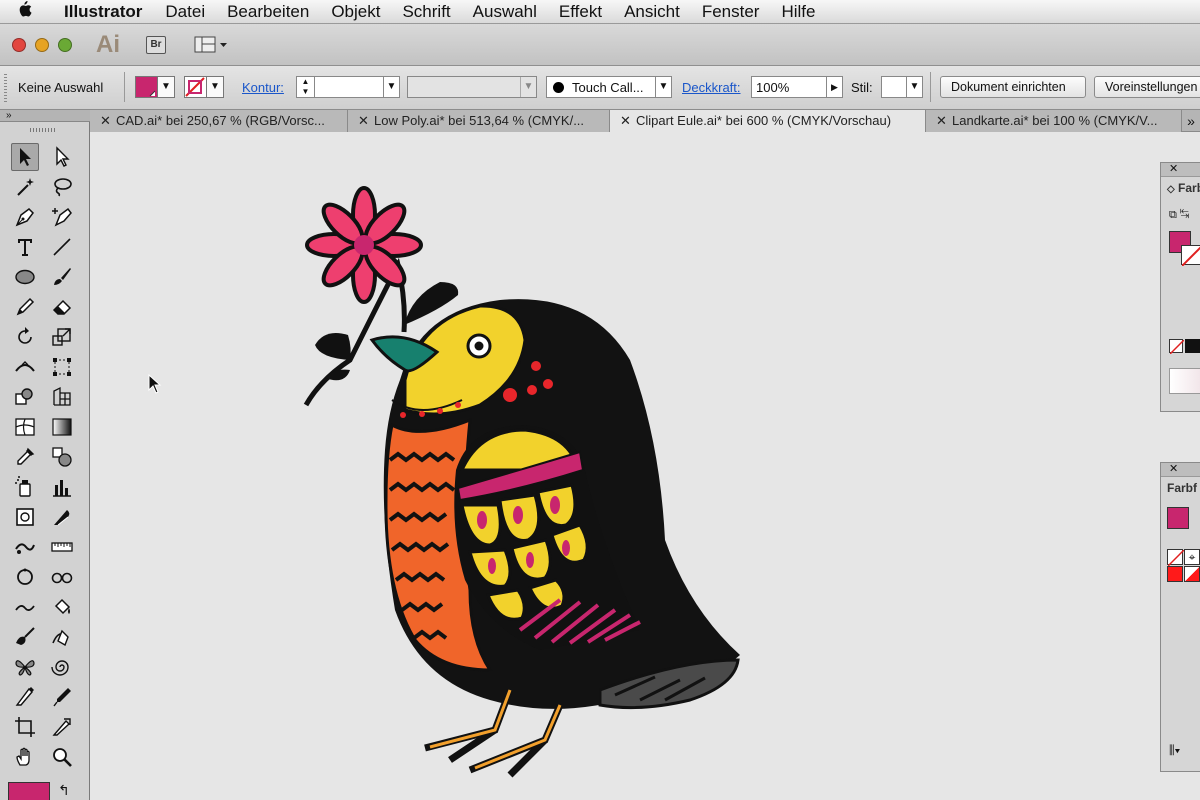 The height and width of the screenshot is (800, 1200). What do you see at coordinates (43, 130) in the screenshot?
I see `tools-panel-grip` at bounding box center [43, 130].